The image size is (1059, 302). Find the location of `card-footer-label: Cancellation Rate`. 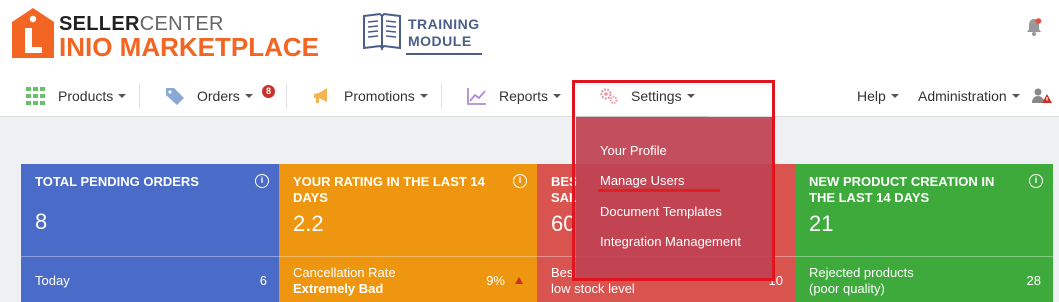

card-footer-label: Cancellation Rate is located at coordinates (344, 272).